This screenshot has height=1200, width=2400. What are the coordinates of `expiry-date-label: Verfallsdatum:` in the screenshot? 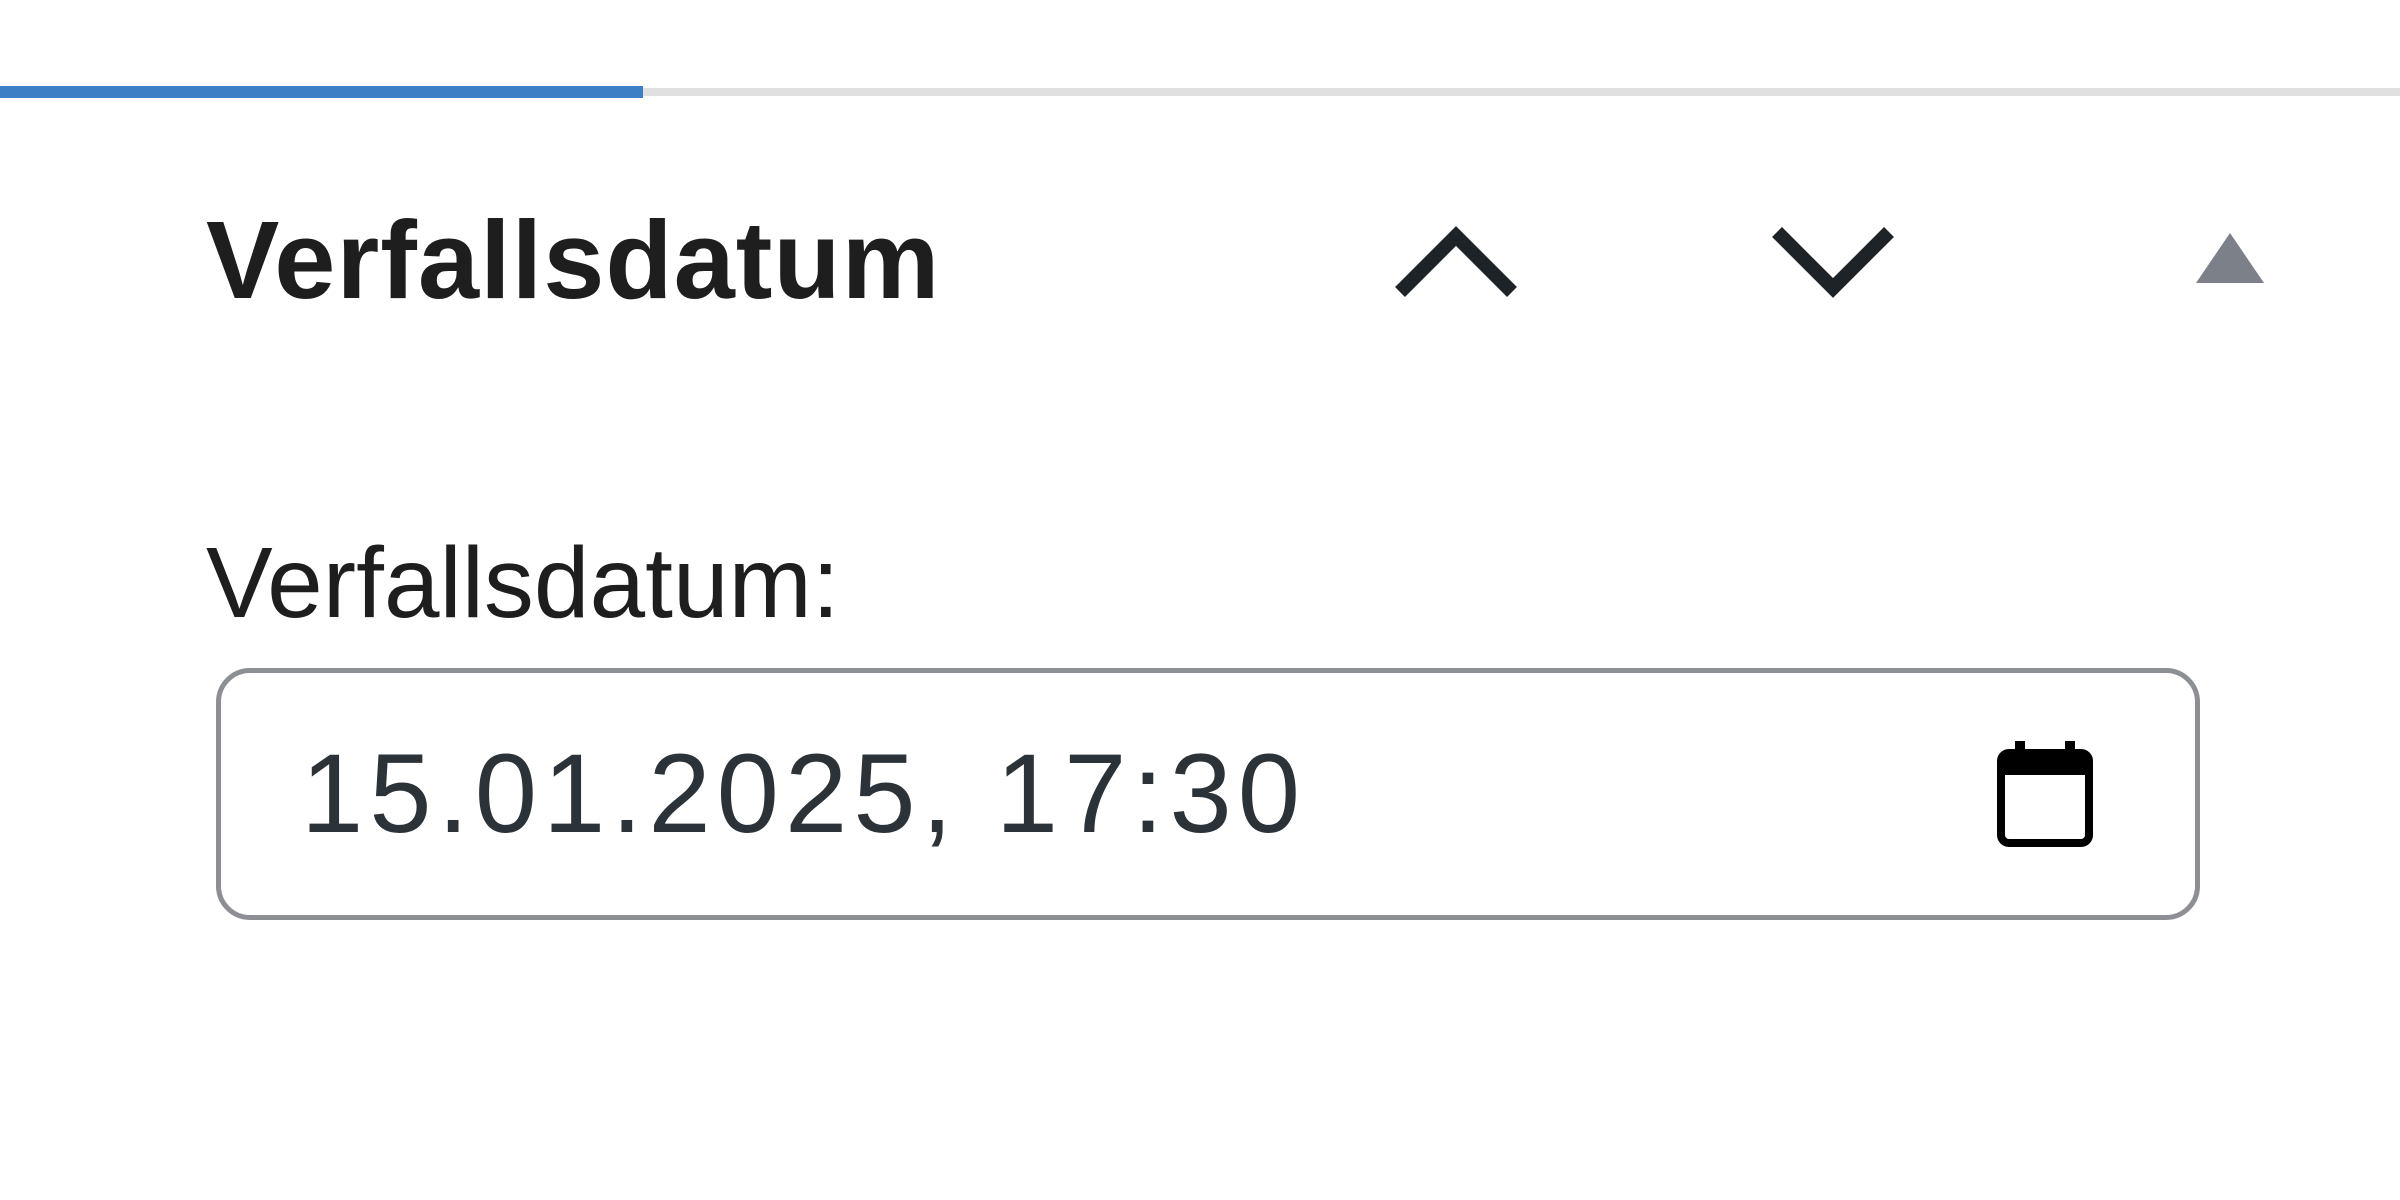 It's located at (523, 583).